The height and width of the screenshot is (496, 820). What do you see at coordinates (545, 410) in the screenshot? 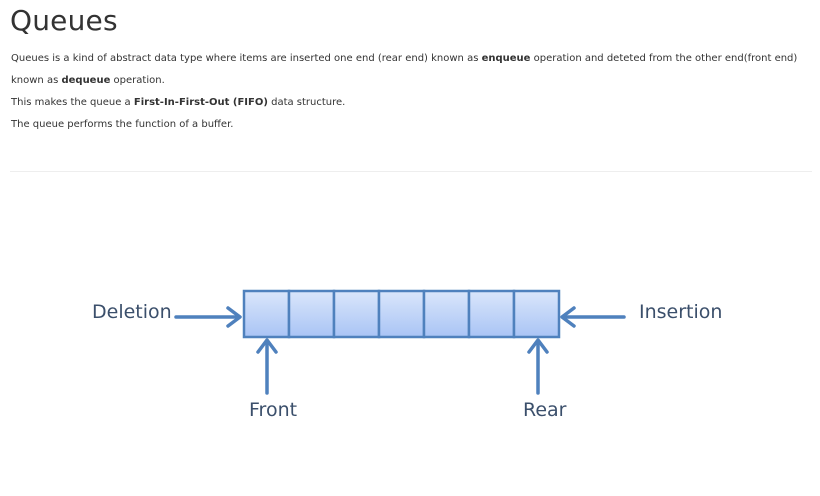
I see `rear-label: Rear` at bounding box center [545, 410].